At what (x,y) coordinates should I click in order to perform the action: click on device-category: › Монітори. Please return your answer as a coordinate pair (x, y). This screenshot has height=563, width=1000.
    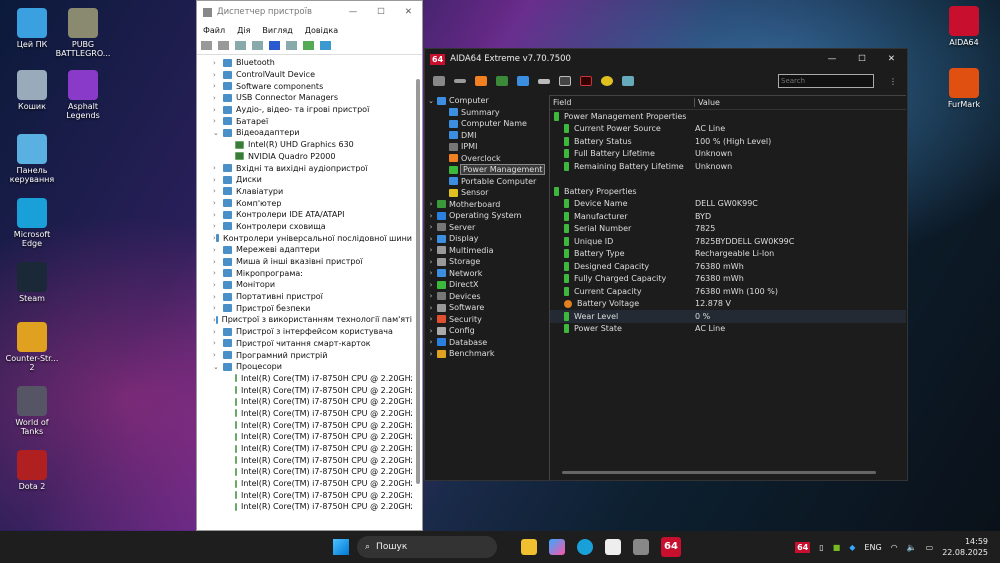
    Looking at the image, I should click on (304, 285).